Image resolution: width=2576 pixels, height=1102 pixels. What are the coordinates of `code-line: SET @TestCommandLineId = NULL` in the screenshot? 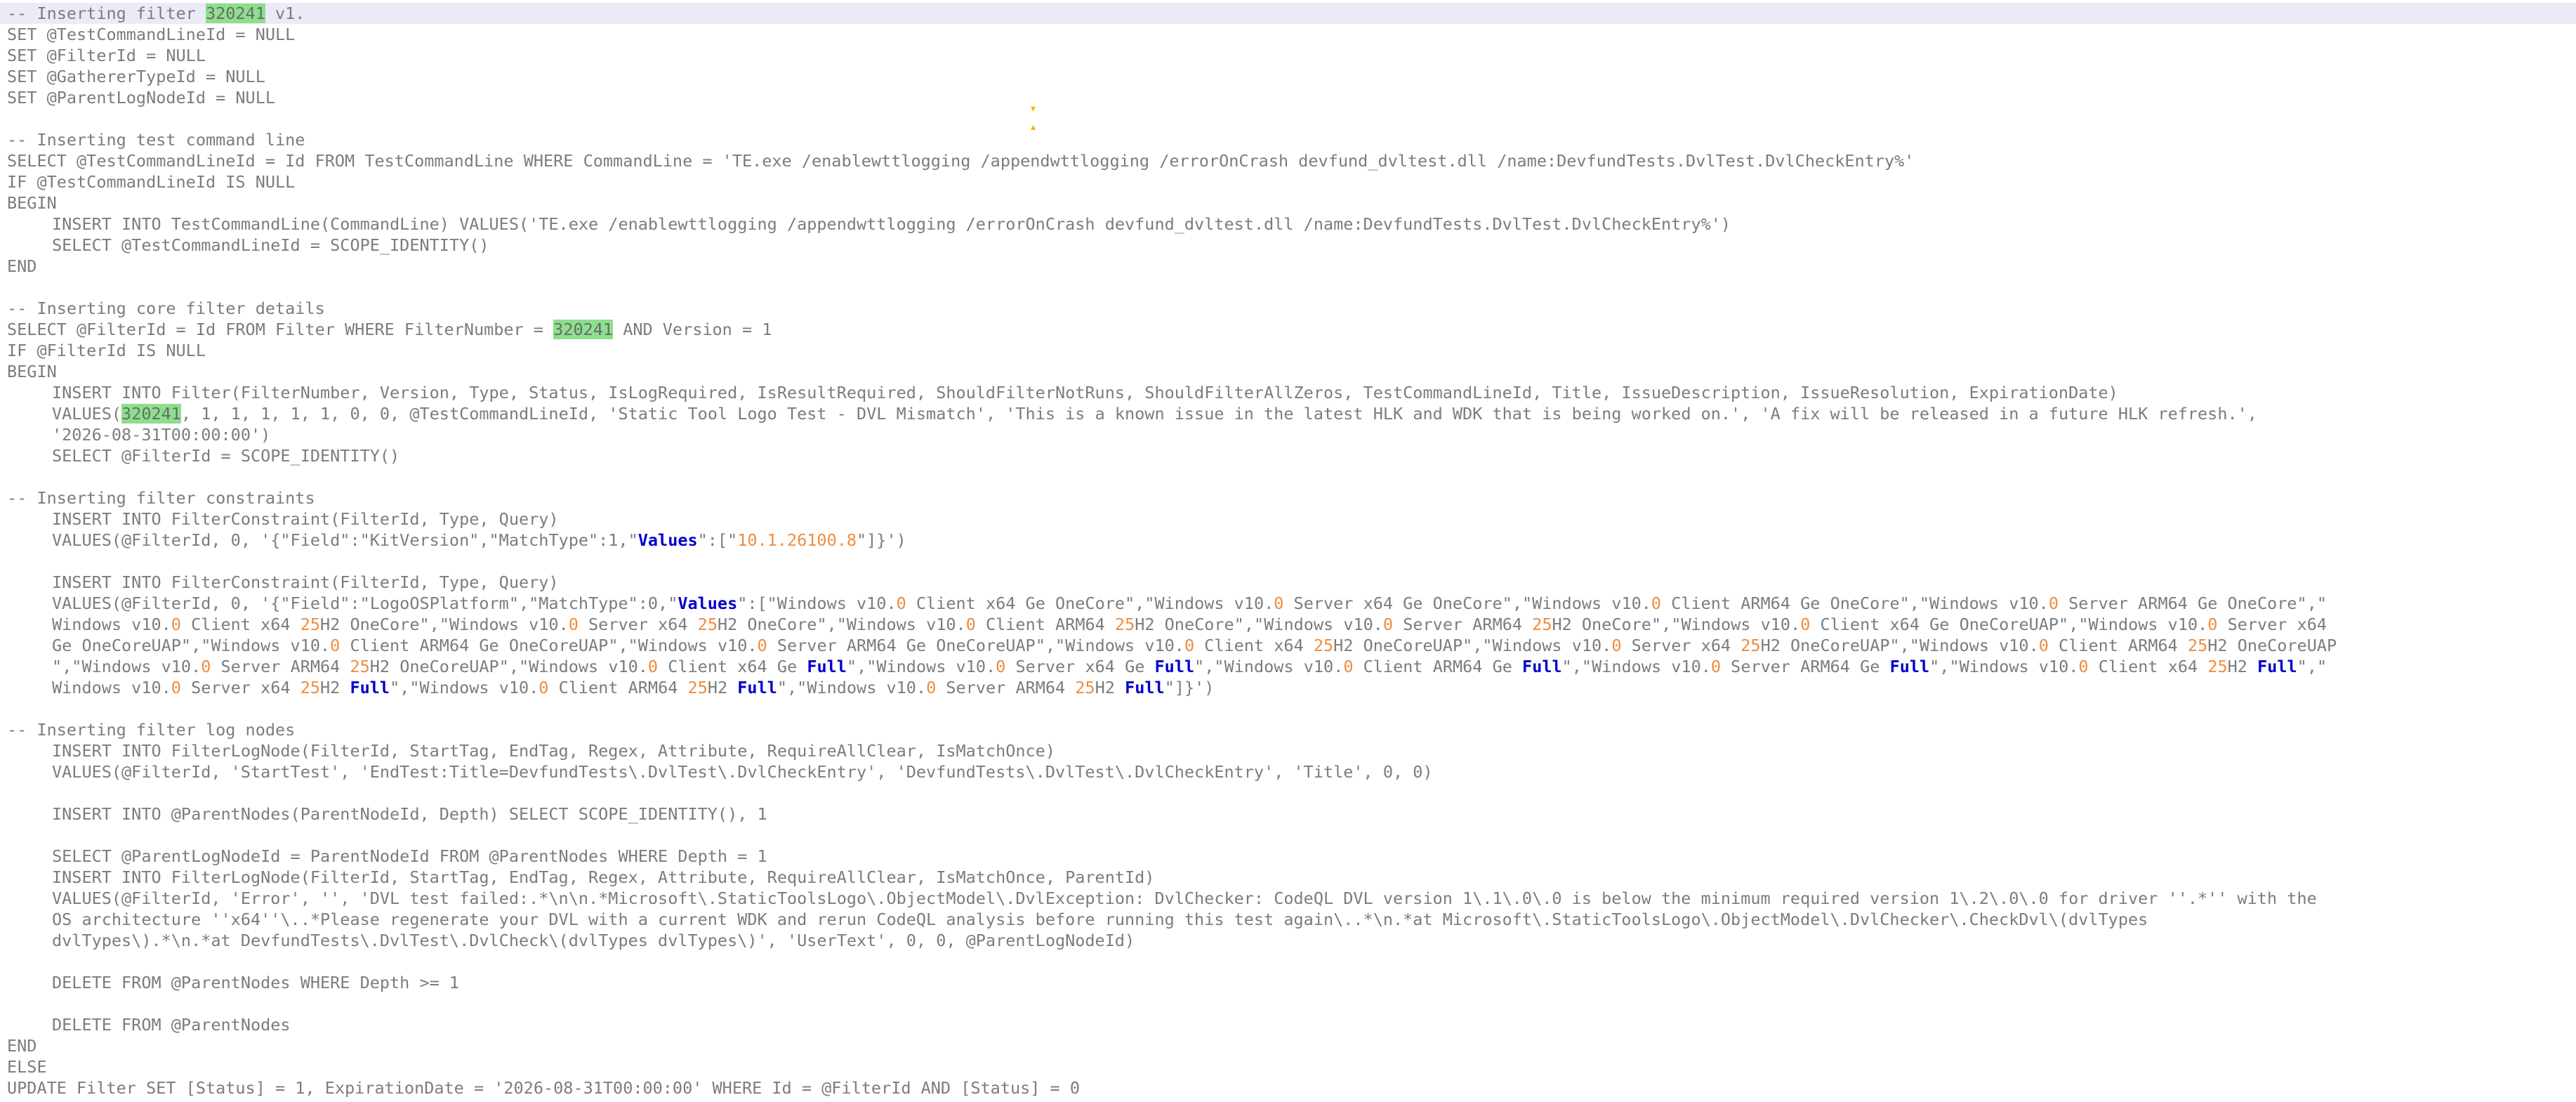 It's located at (1291, 34).